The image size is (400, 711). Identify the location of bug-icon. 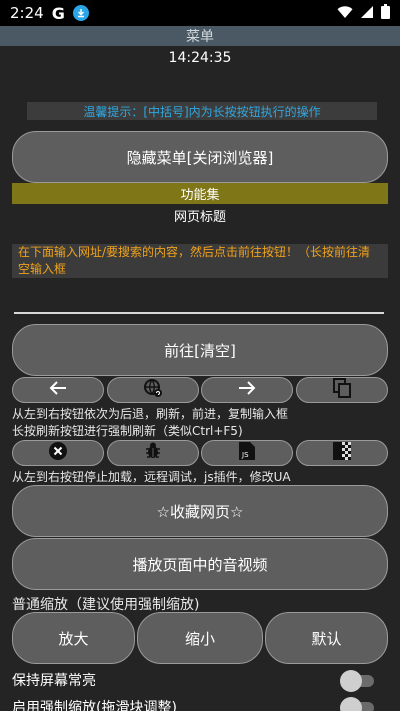
(153, 453).